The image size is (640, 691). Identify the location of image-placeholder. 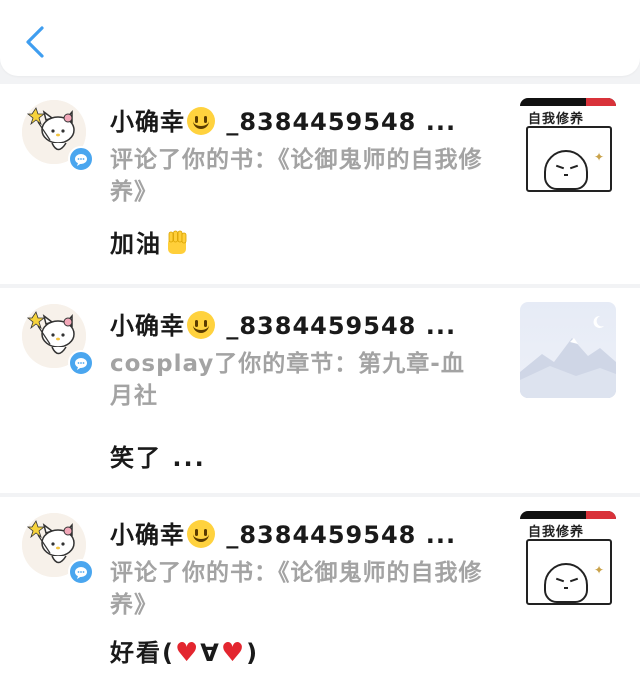
(568, 350).